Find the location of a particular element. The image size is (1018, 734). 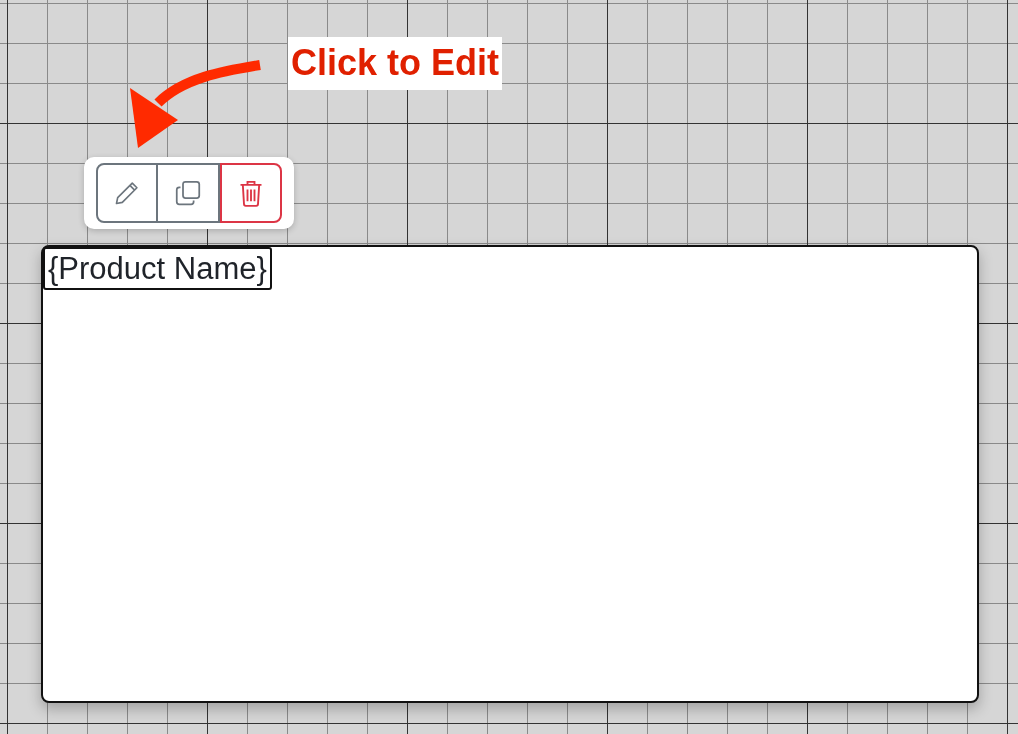

copy-icon is located at coordinates (188, 193).